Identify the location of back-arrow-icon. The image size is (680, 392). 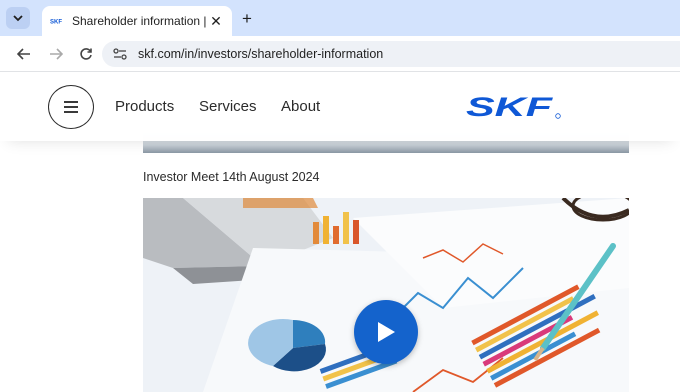
(24, 54).